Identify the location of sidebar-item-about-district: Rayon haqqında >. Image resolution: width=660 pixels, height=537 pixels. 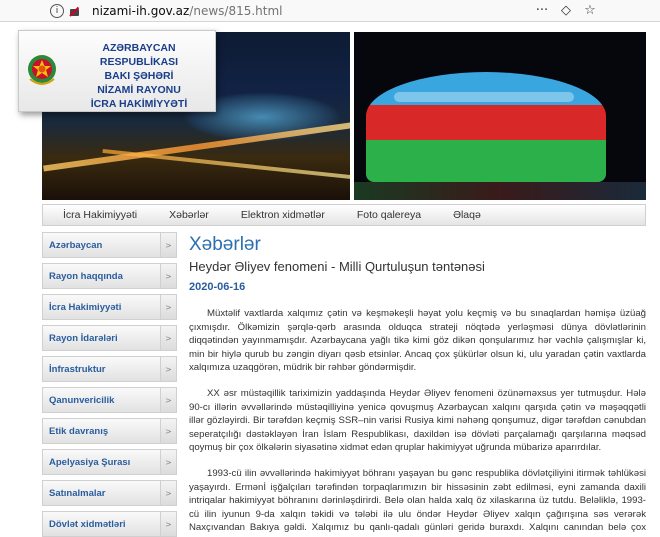
(109, 276).